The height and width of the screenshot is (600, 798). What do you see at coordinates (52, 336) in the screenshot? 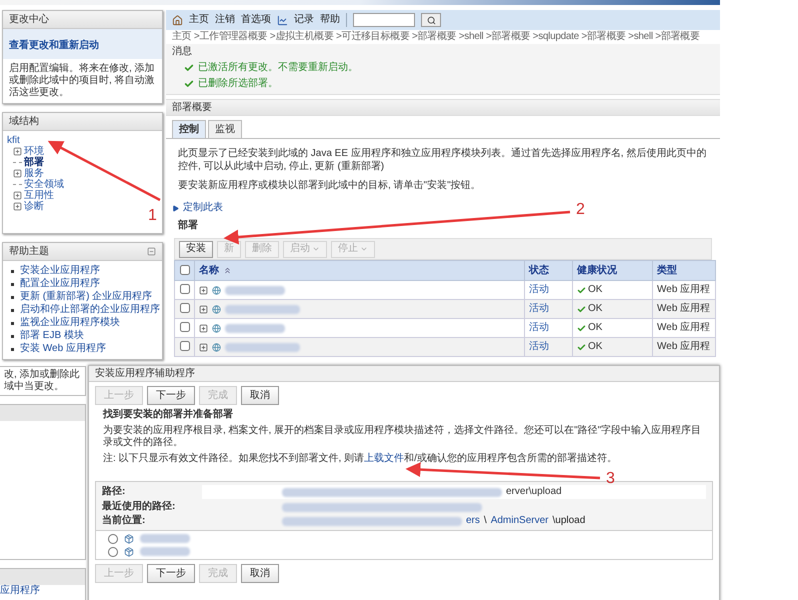
I see `help-link: 部署 EJB 模块` at bounding box center [52, 336].